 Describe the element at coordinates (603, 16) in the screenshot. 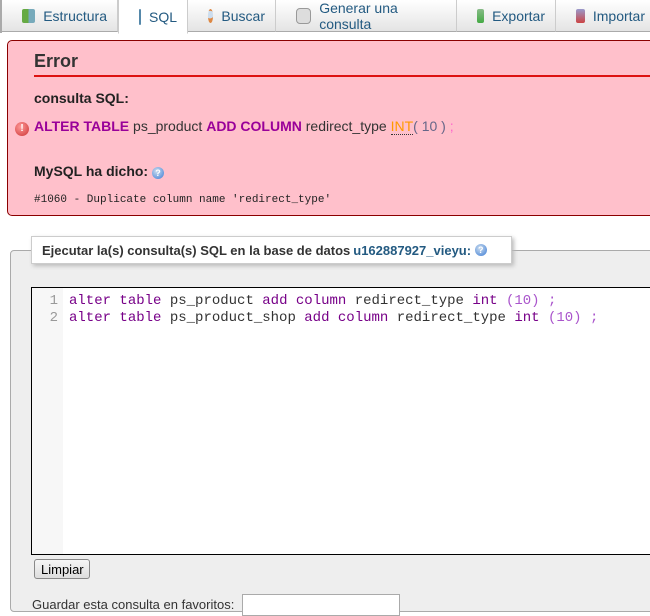

I see `tab-importar: Importar` at that location.